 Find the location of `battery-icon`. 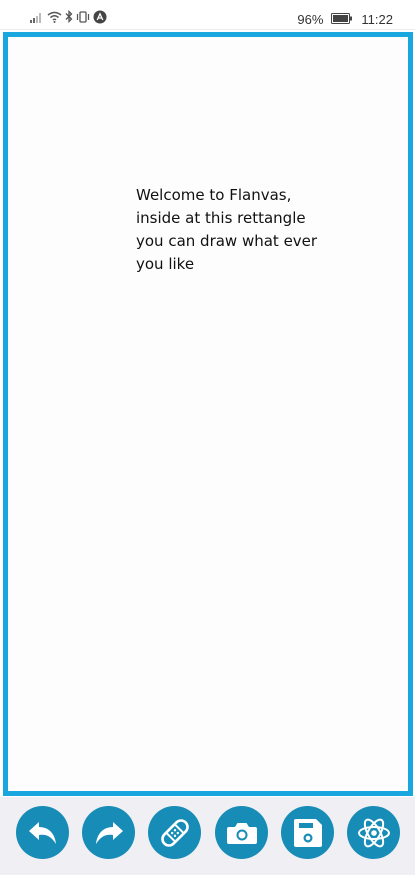

battery-icon is located at coordinates (342, 19).